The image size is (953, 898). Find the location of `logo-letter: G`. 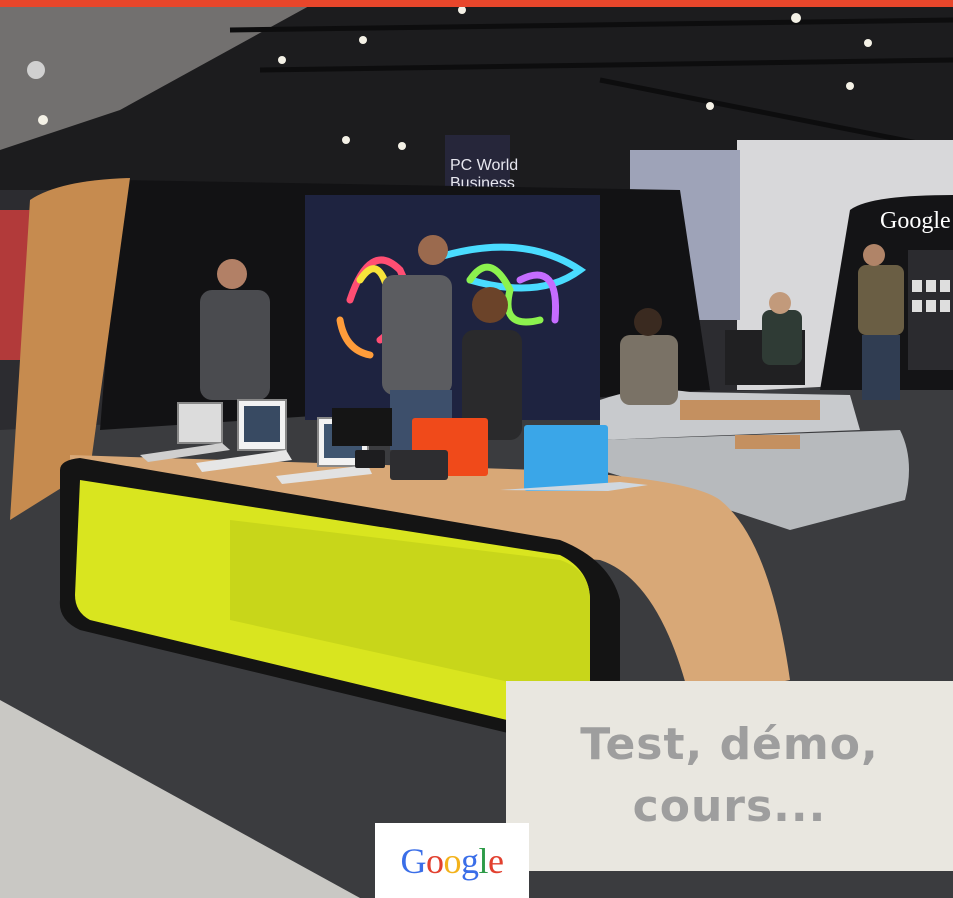

logo-letter: G is located at coordinates (413, 860).